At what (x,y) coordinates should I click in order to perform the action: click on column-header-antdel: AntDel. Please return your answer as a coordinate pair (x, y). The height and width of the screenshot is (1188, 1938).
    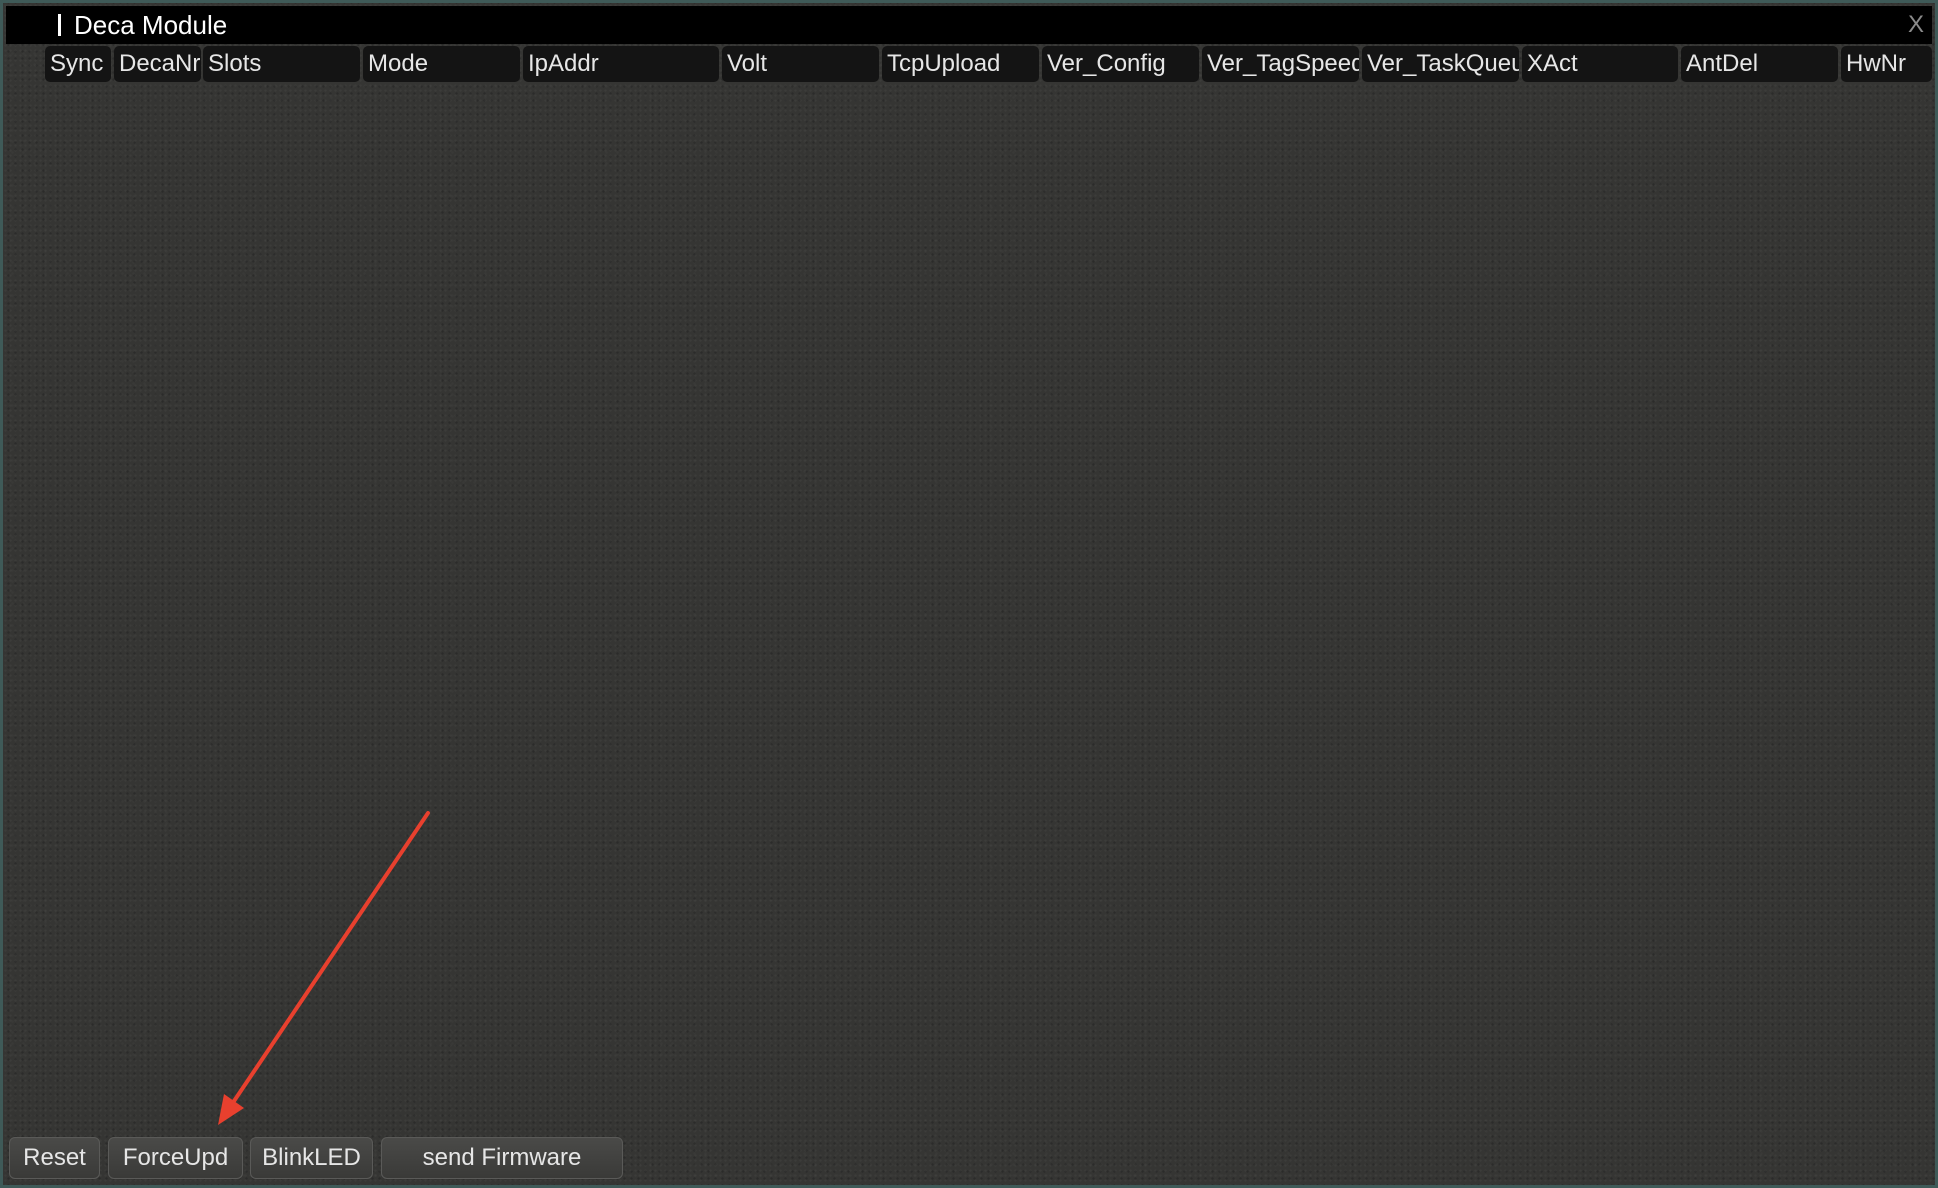
    Looking at the image, I should click on (1759, 64).